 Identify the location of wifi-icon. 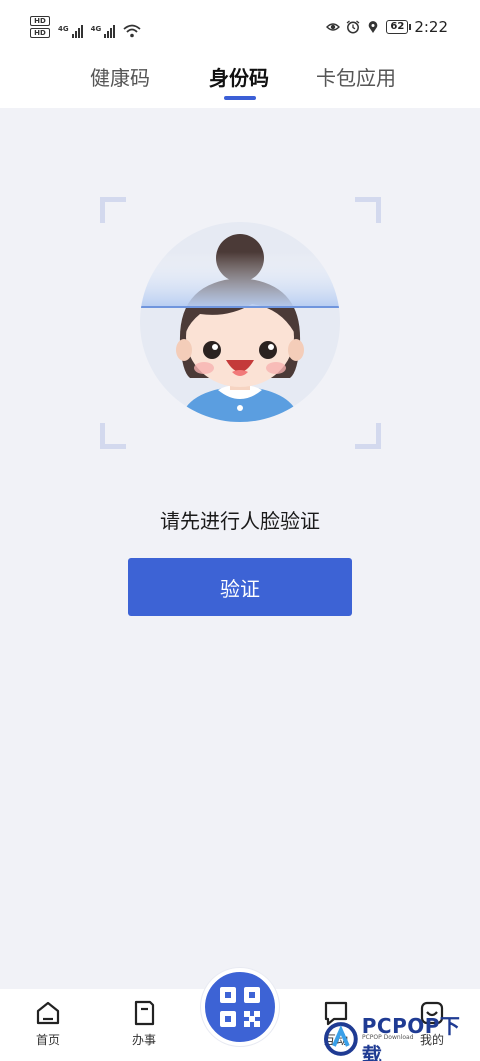
(132, 31).